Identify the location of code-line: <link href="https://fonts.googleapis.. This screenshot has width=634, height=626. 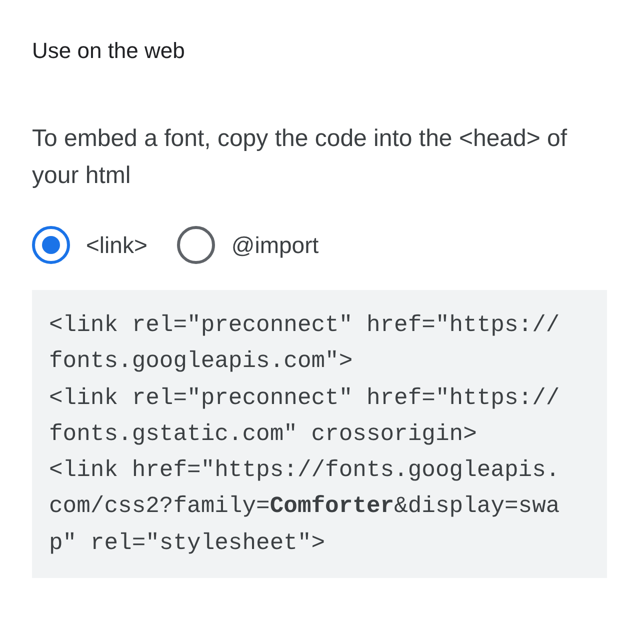
(305, 471).